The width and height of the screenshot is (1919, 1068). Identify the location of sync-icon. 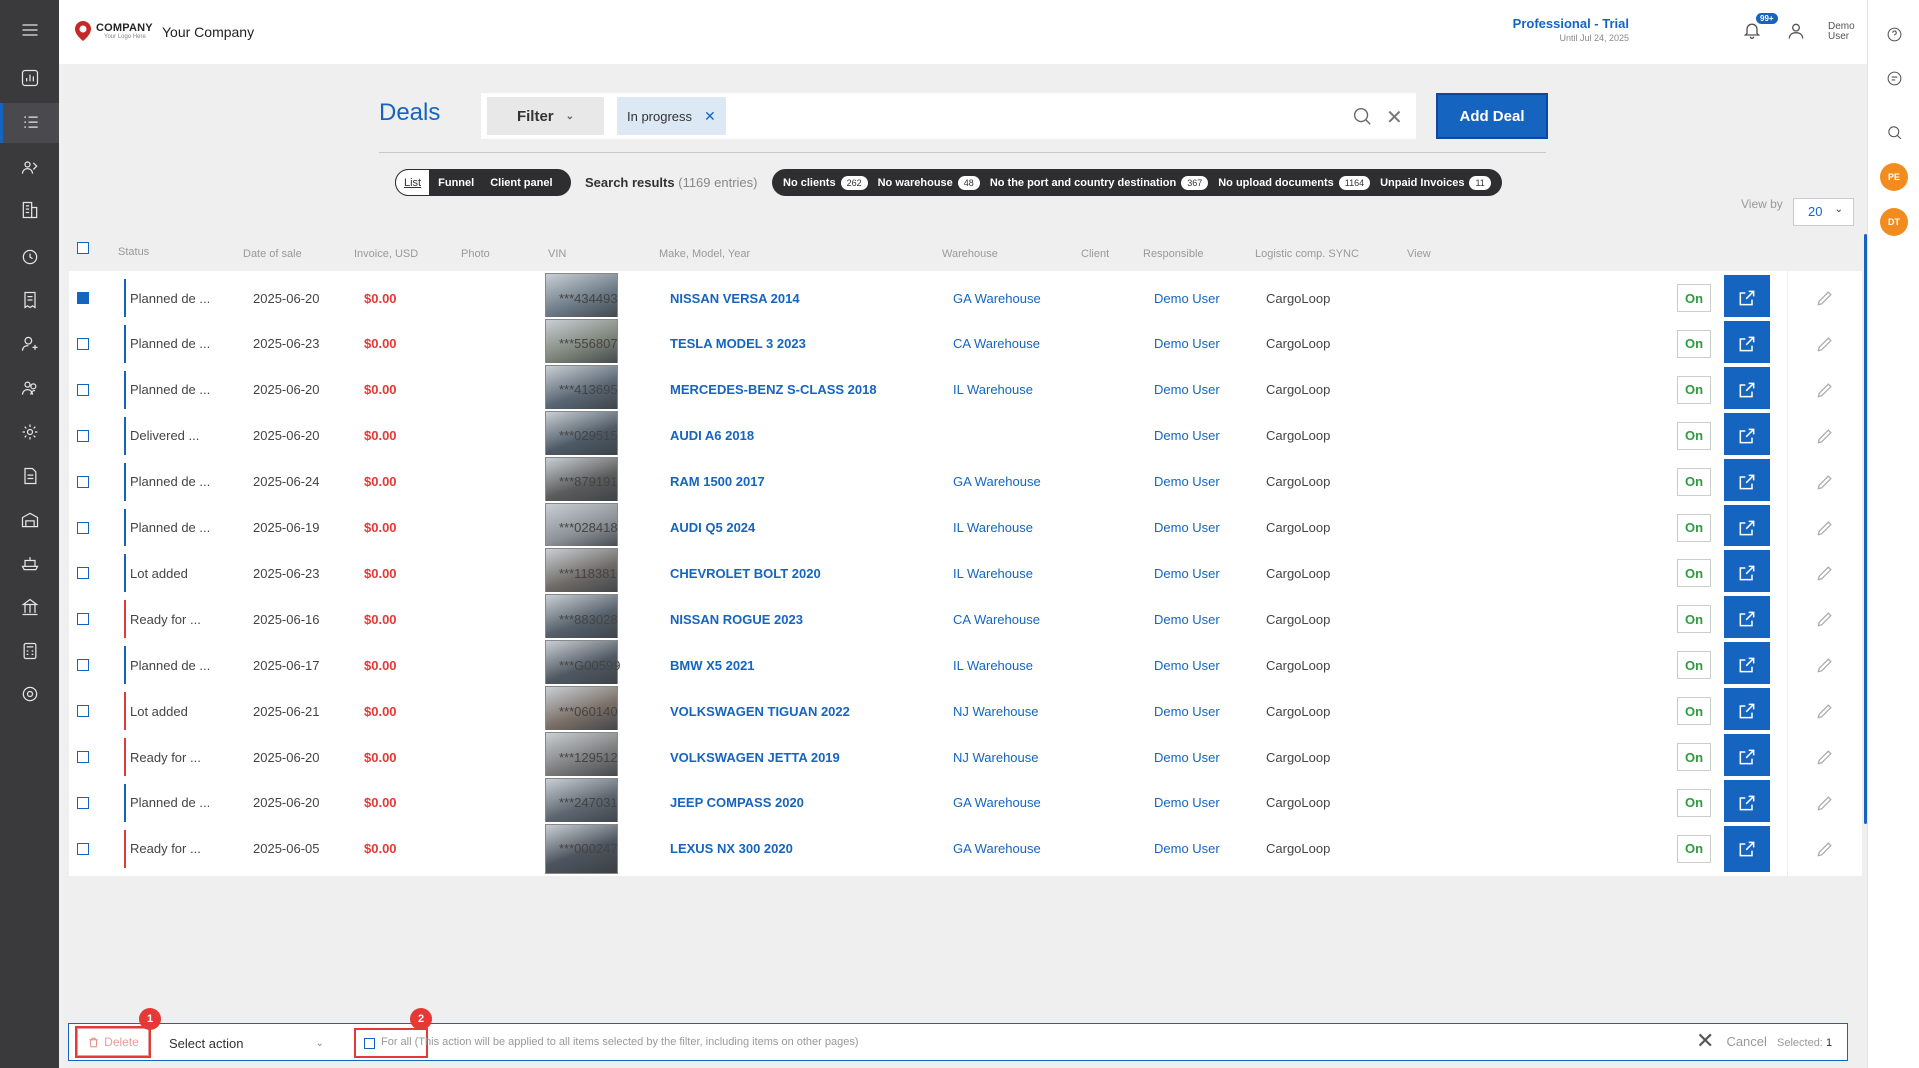
(29, 257).